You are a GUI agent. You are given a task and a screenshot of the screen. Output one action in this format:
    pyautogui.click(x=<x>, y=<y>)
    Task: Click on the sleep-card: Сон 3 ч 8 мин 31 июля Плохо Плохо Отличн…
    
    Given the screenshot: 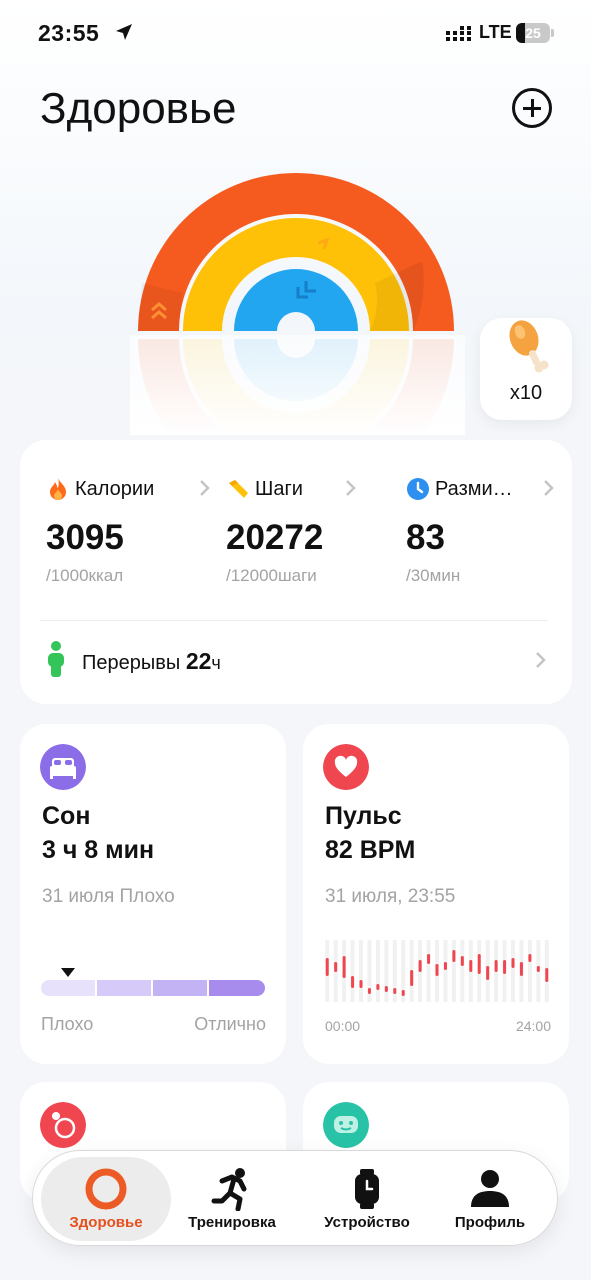 What is the action you would take?
    pyautogui.click(x=153, y=894)
    